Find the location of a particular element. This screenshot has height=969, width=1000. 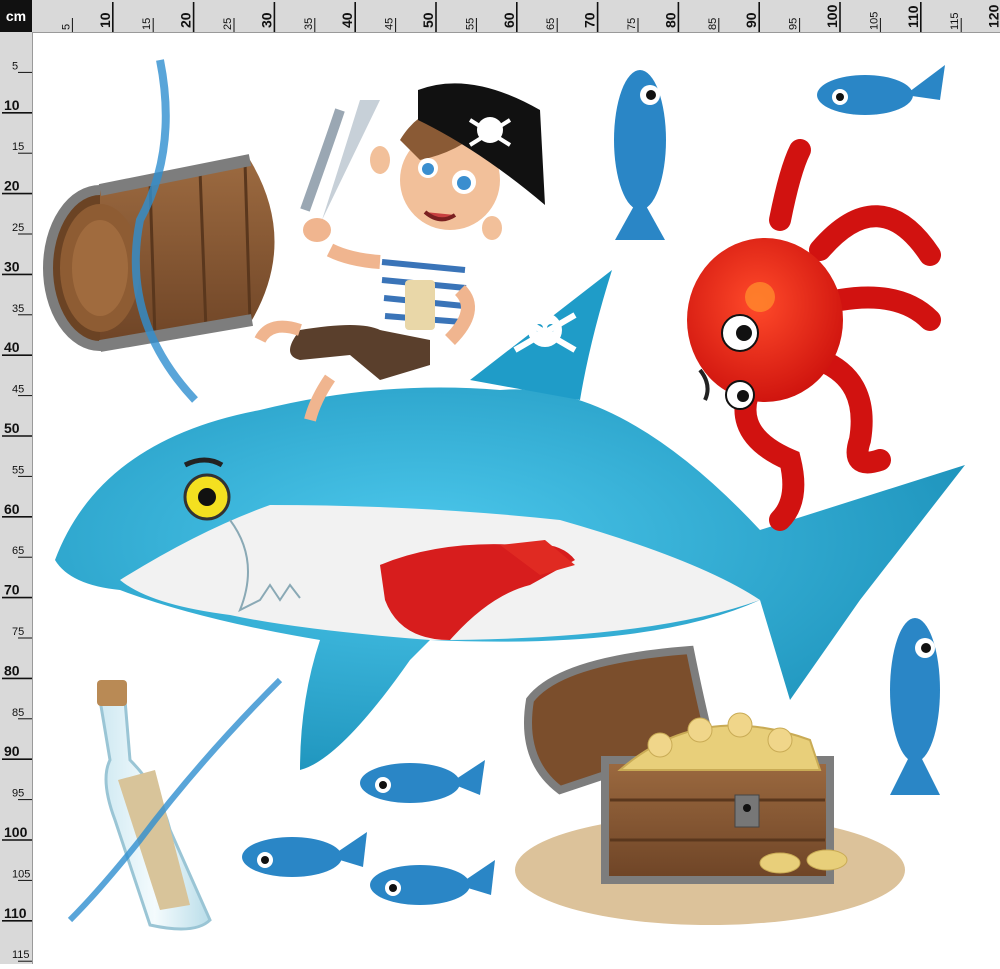

top-ruler-label: 30 is located at coordinates (266, 20).